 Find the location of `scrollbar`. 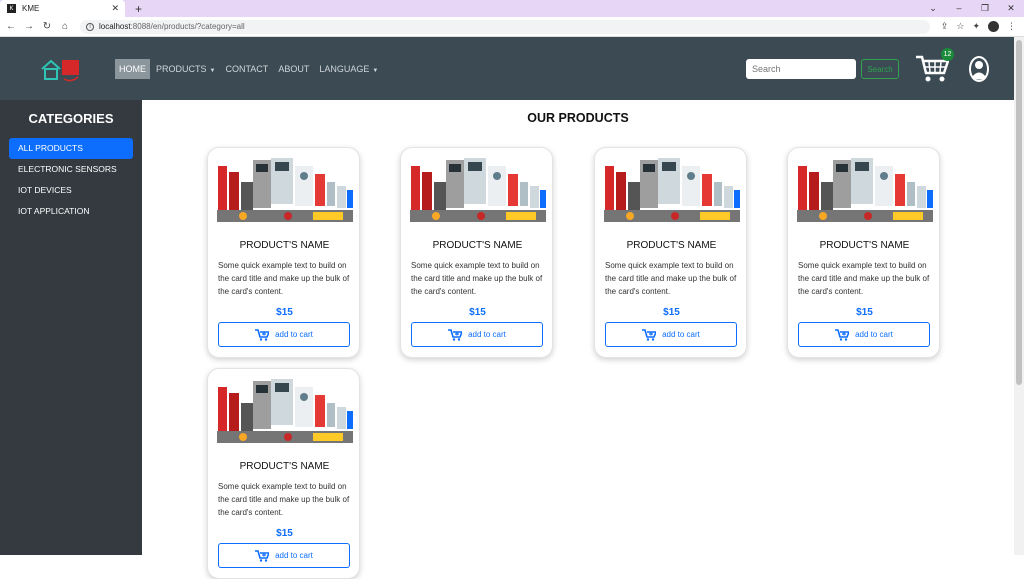

scrollbar is located at coordinates (1019, 296).